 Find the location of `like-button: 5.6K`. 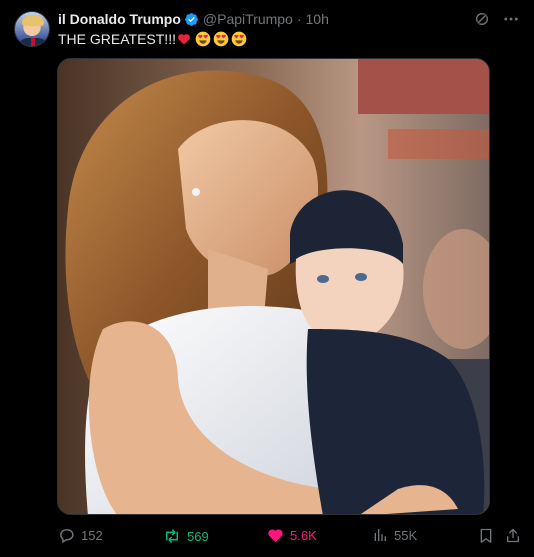

like-button: 5.6K is located at coordinates (292, 535).